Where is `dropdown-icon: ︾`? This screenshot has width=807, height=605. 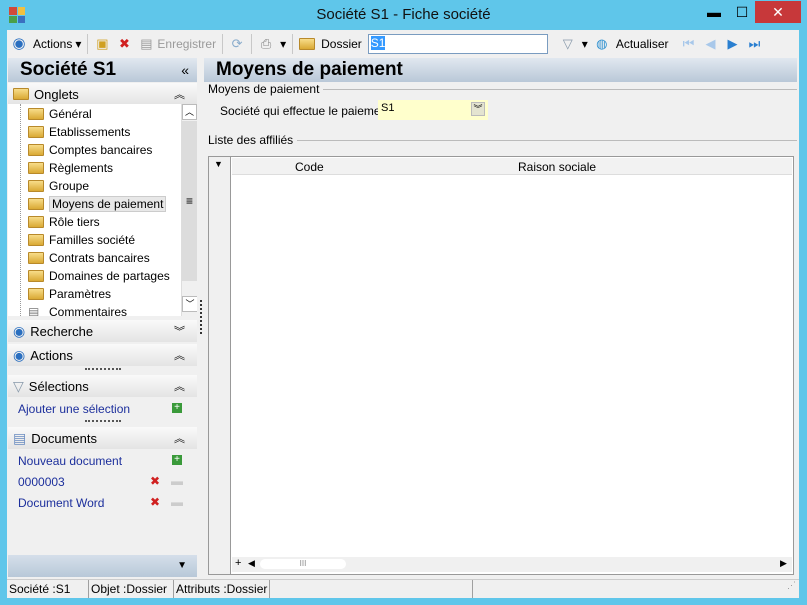 dropdown-icon: ︾ is located at coordinates (478, 109).